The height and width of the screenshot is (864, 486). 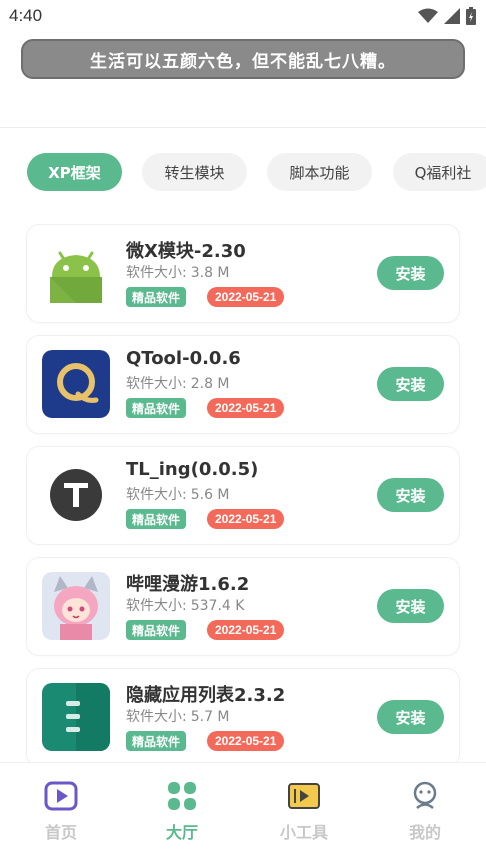 I want to click on nav-mine: 我的, so click(x=425, y=812).